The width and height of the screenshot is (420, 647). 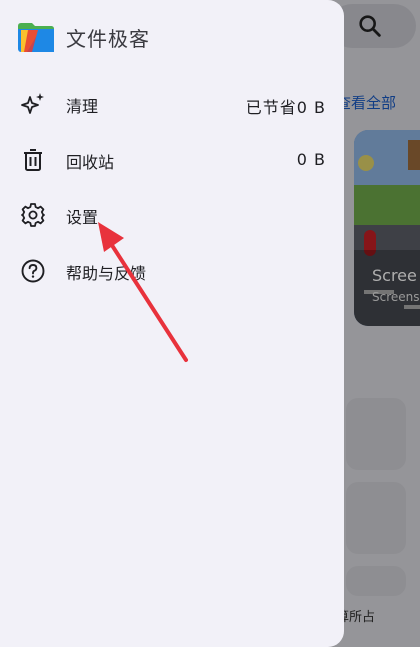 I want to click on help-circle-icon, so click(x=33, y=271).